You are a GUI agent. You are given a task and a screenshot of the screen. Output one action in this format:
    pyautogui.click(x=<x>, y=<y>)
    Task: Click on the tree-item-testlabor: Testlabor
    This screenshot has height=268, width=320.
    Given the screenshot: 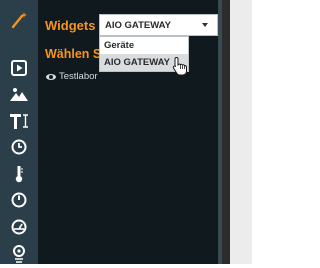 What is the action you would take?
    pyautogui.click(x=72, y=76)
    